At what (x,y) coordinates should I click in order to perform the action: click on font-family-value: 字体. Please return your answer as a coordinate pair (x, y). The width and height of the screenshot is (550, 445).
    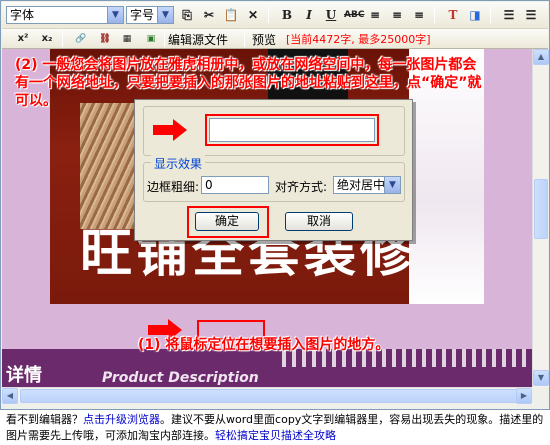
    Looking at the image, I should click on (22, 15).